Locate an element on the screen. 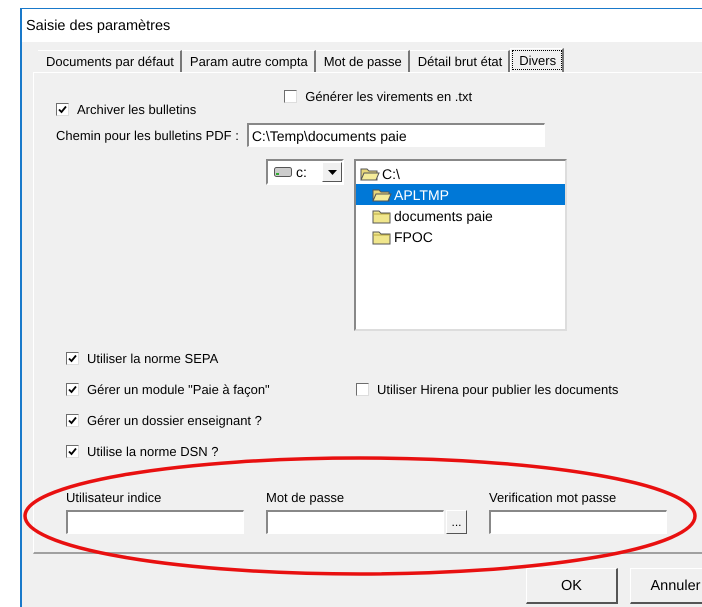 The width and height of the screenshot is (702, 607). field-label: Chemin pour les bulletins PDF : is located at coordinates (147, 135).